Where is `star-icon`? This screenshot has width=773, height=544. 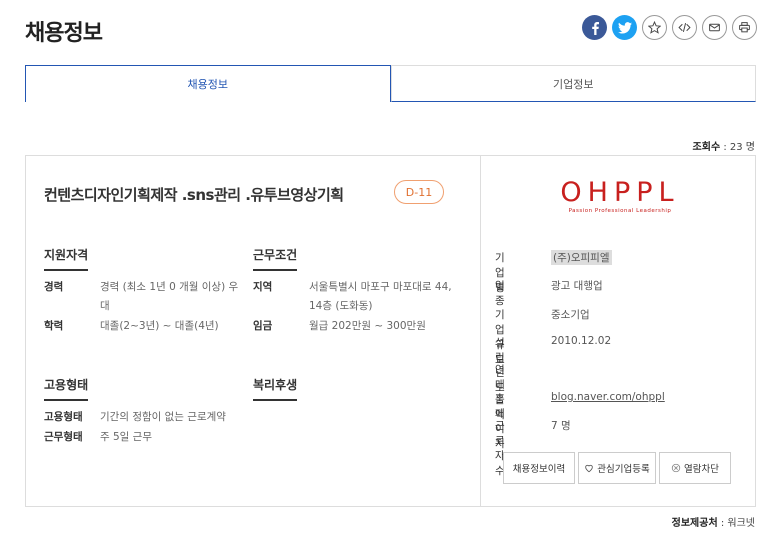 star-icon is located at coordinates (654, 27).